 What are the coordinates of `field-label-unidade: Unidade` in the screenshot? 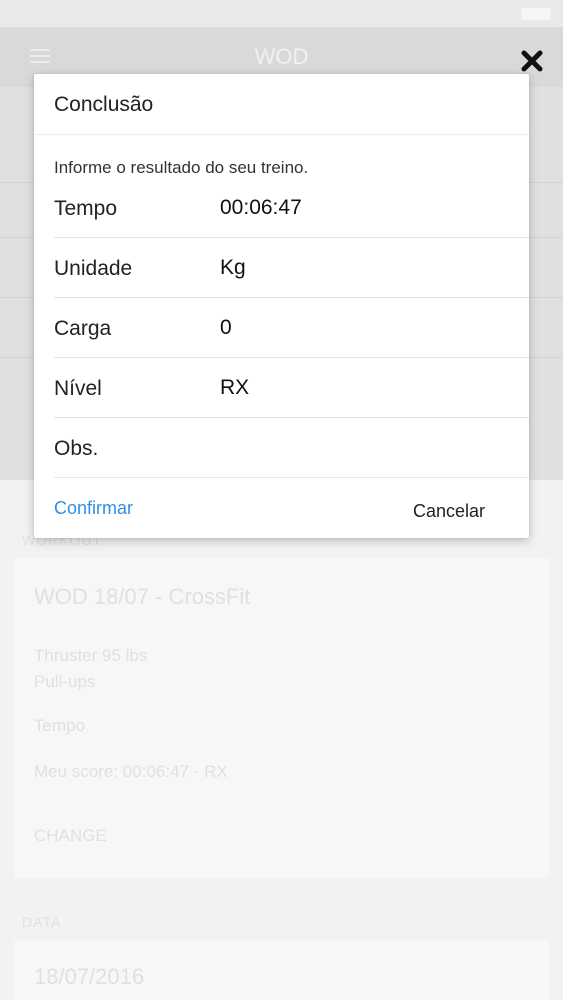 It's located at (93, 268).